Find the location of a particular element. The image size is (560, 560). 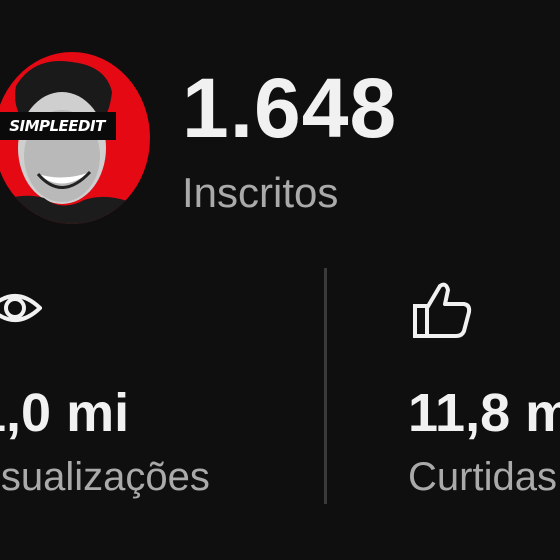

stats-divider is located at coordinates (325, 386).